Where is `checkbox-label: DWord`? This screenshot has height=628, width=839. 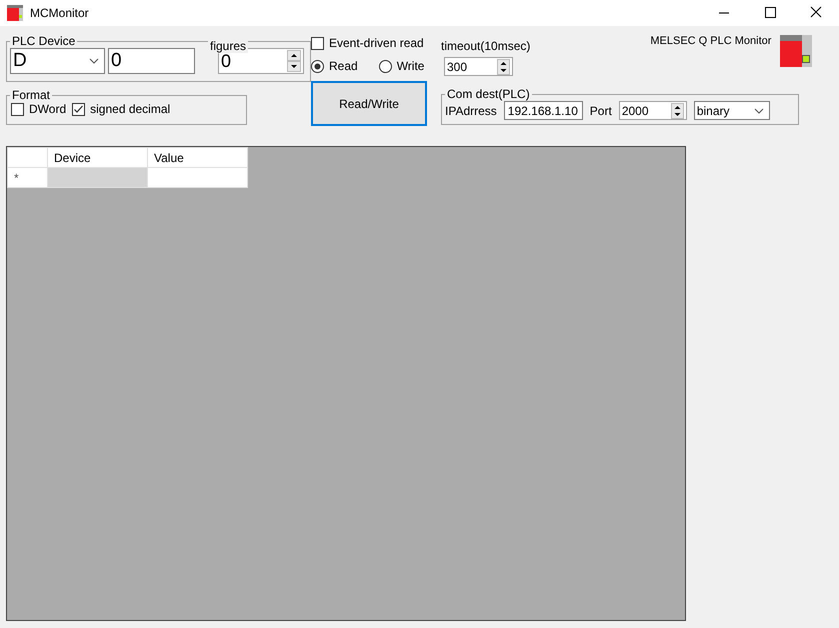 checkbox-label: DWord is located at coordinates (47, 109).